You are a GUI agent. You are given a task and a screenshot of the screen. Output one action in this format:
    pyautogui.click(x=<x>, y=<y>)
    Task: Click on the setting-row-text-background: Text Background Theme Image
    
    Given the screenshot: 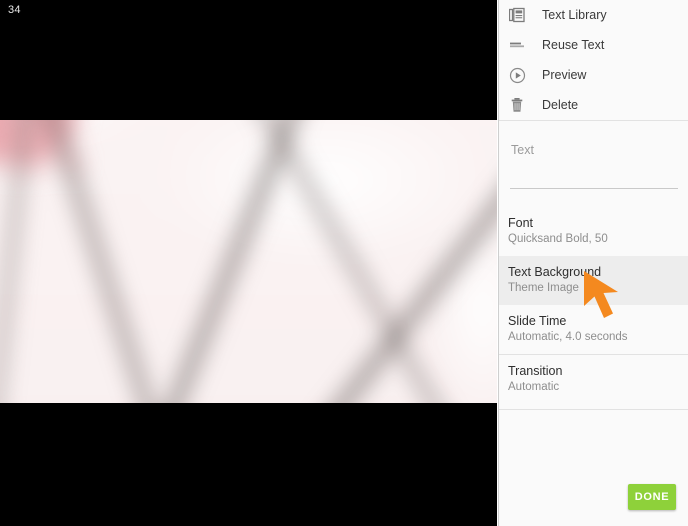 What is the action you would take?
    pyautogui.click(x=593, y=280)
    